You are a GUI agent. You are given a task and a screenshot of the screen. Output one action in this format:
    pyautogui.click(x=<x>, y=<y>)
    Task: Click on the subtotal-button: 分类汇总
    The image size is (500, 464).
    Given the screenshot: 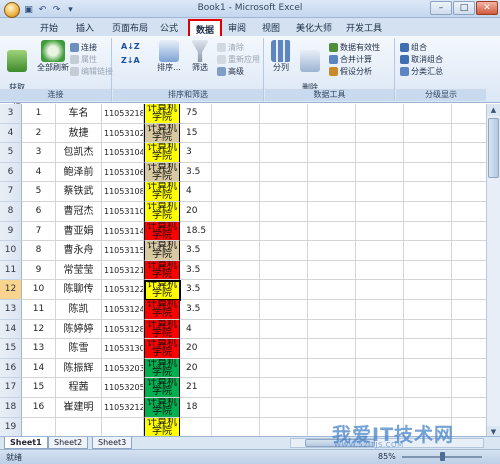 What is the action you would take?
    pyautogui.click(x=421, y=71)
    